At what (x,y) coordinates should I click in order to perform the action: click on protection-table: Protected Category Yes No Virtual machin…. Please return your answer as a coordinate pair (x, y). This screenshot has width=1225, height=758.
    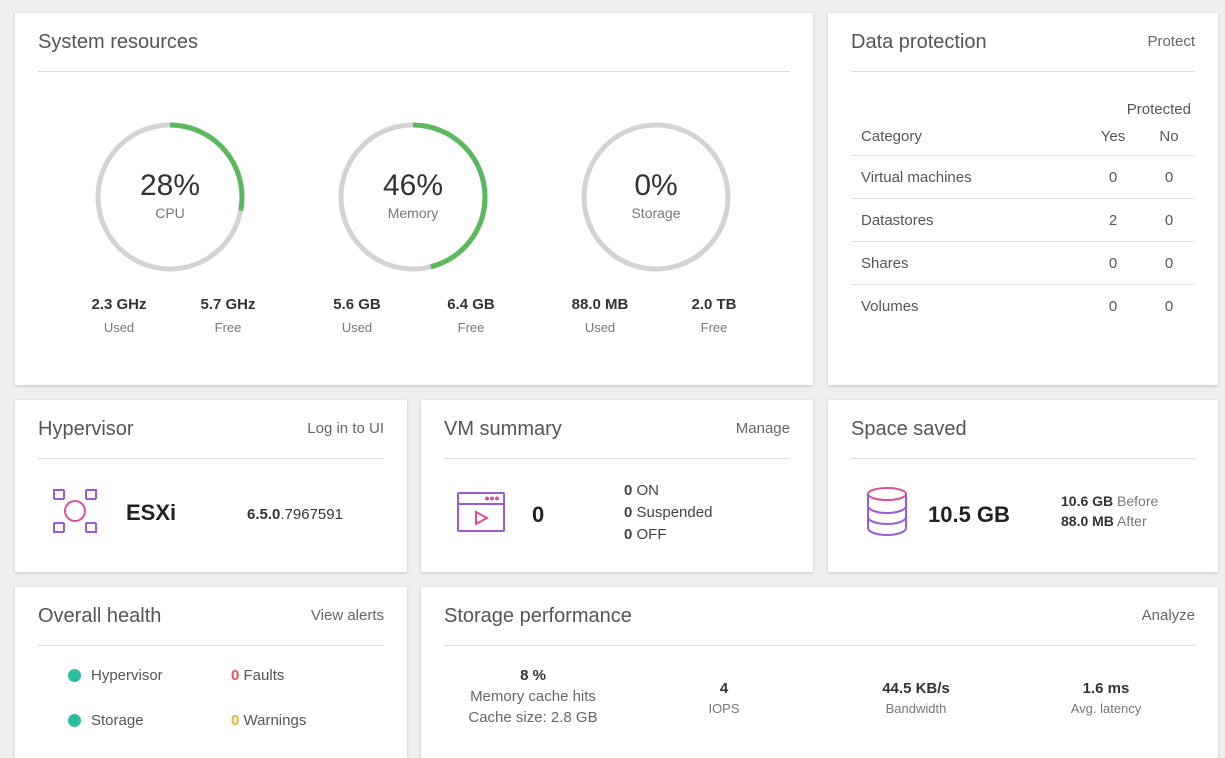
    Looking at the image, I should click on (1023, 208).